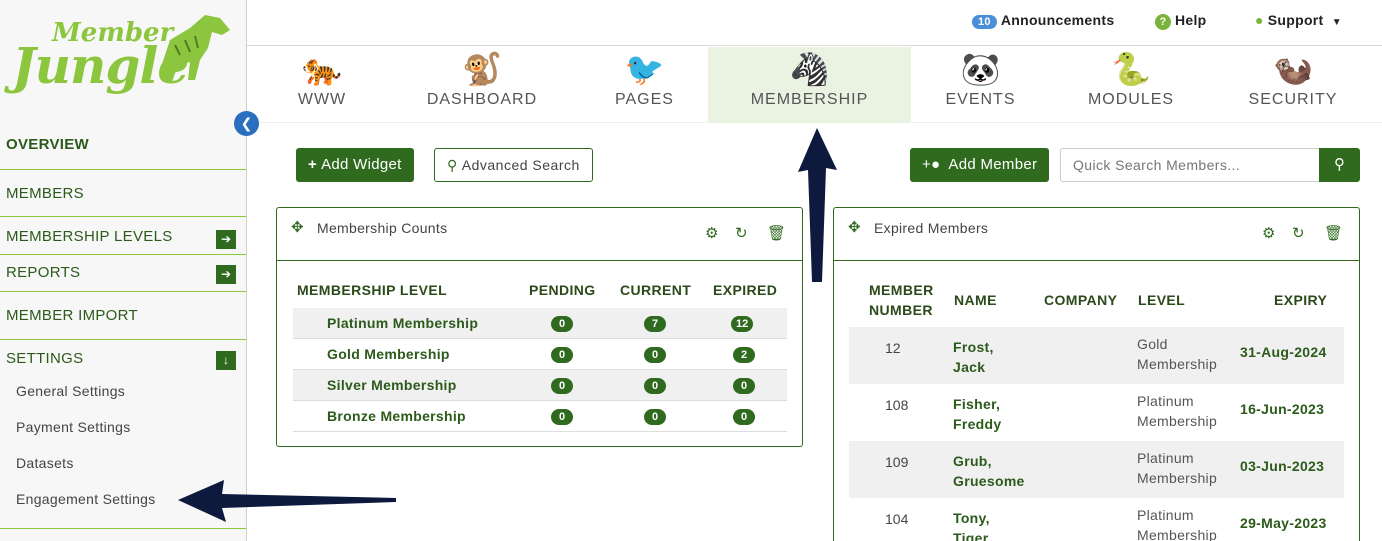  I want to click on member-jungle-logo: Member Jungle, so click(122, 55).